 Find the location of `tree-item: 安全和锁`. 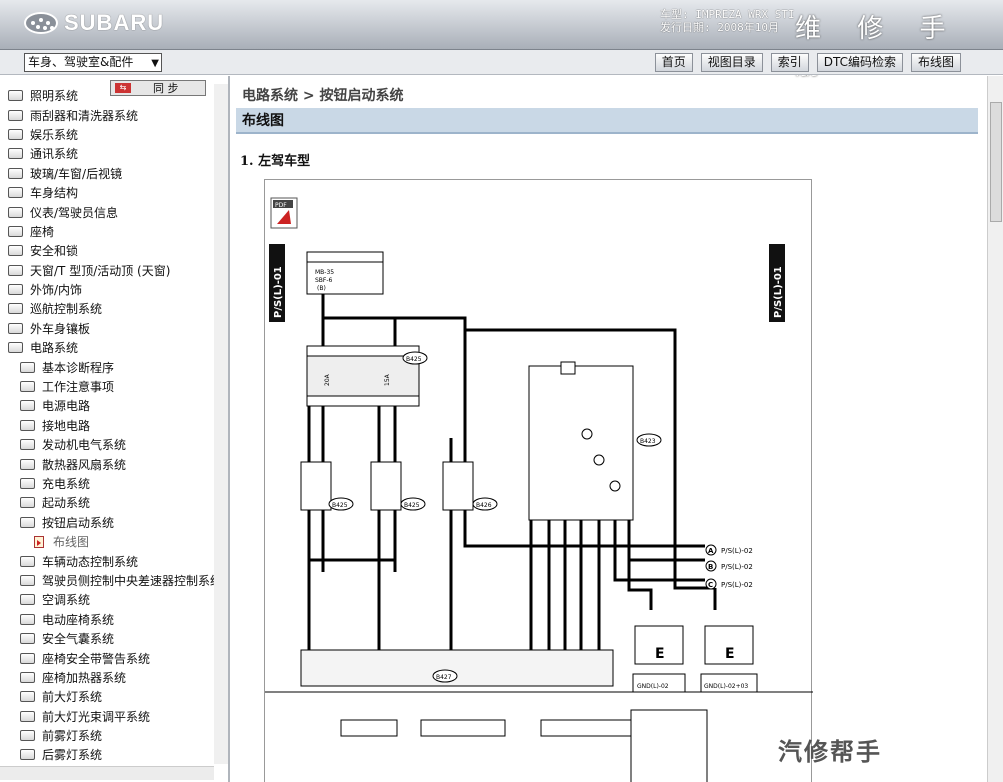

tree-item: 安全和锁 is located at coordinates (115, 250).